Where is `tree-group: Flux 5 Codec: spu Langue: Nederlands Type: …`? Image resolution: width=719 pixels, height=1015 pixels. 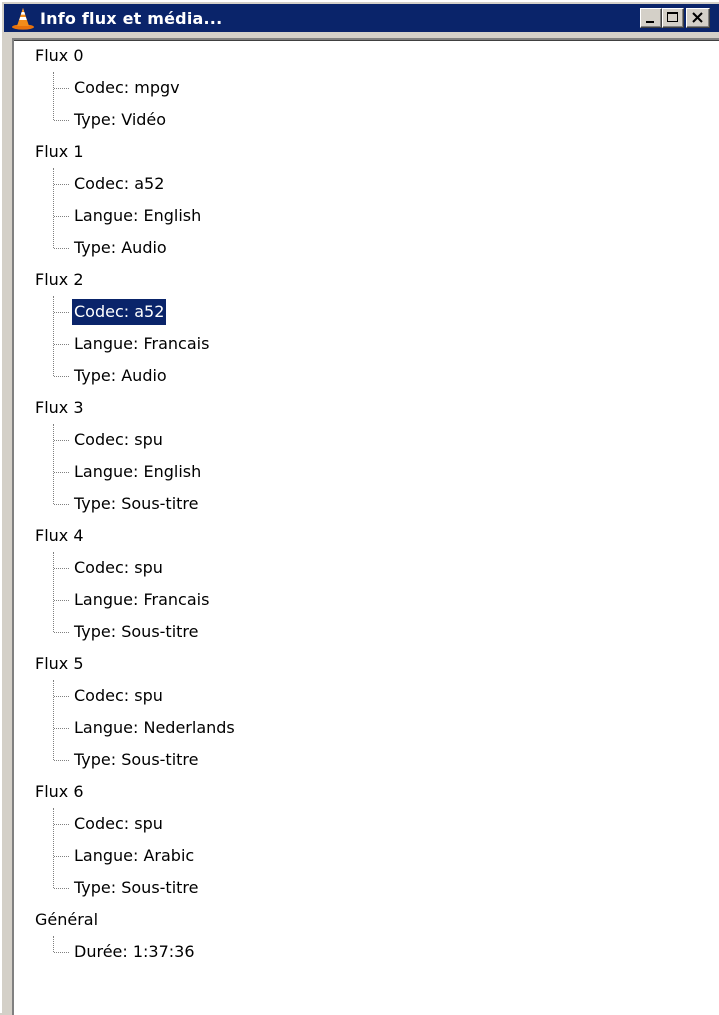 tree-group: Flux 5 Codec: spu Langue: Nederlands Type: … is located at coordinates (366, 712).